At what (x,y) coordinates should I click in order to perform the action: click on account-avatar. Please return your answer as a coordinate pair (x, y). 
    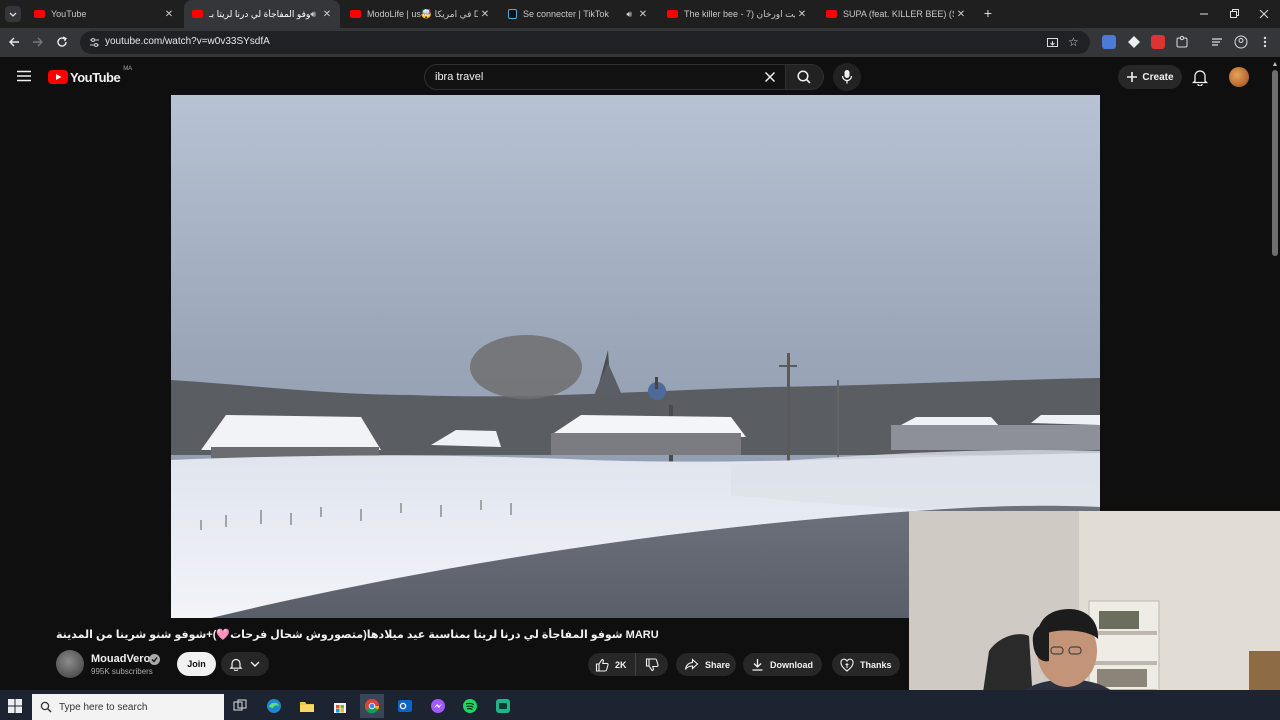
    Looking at the image, I should click on (1239, 77).